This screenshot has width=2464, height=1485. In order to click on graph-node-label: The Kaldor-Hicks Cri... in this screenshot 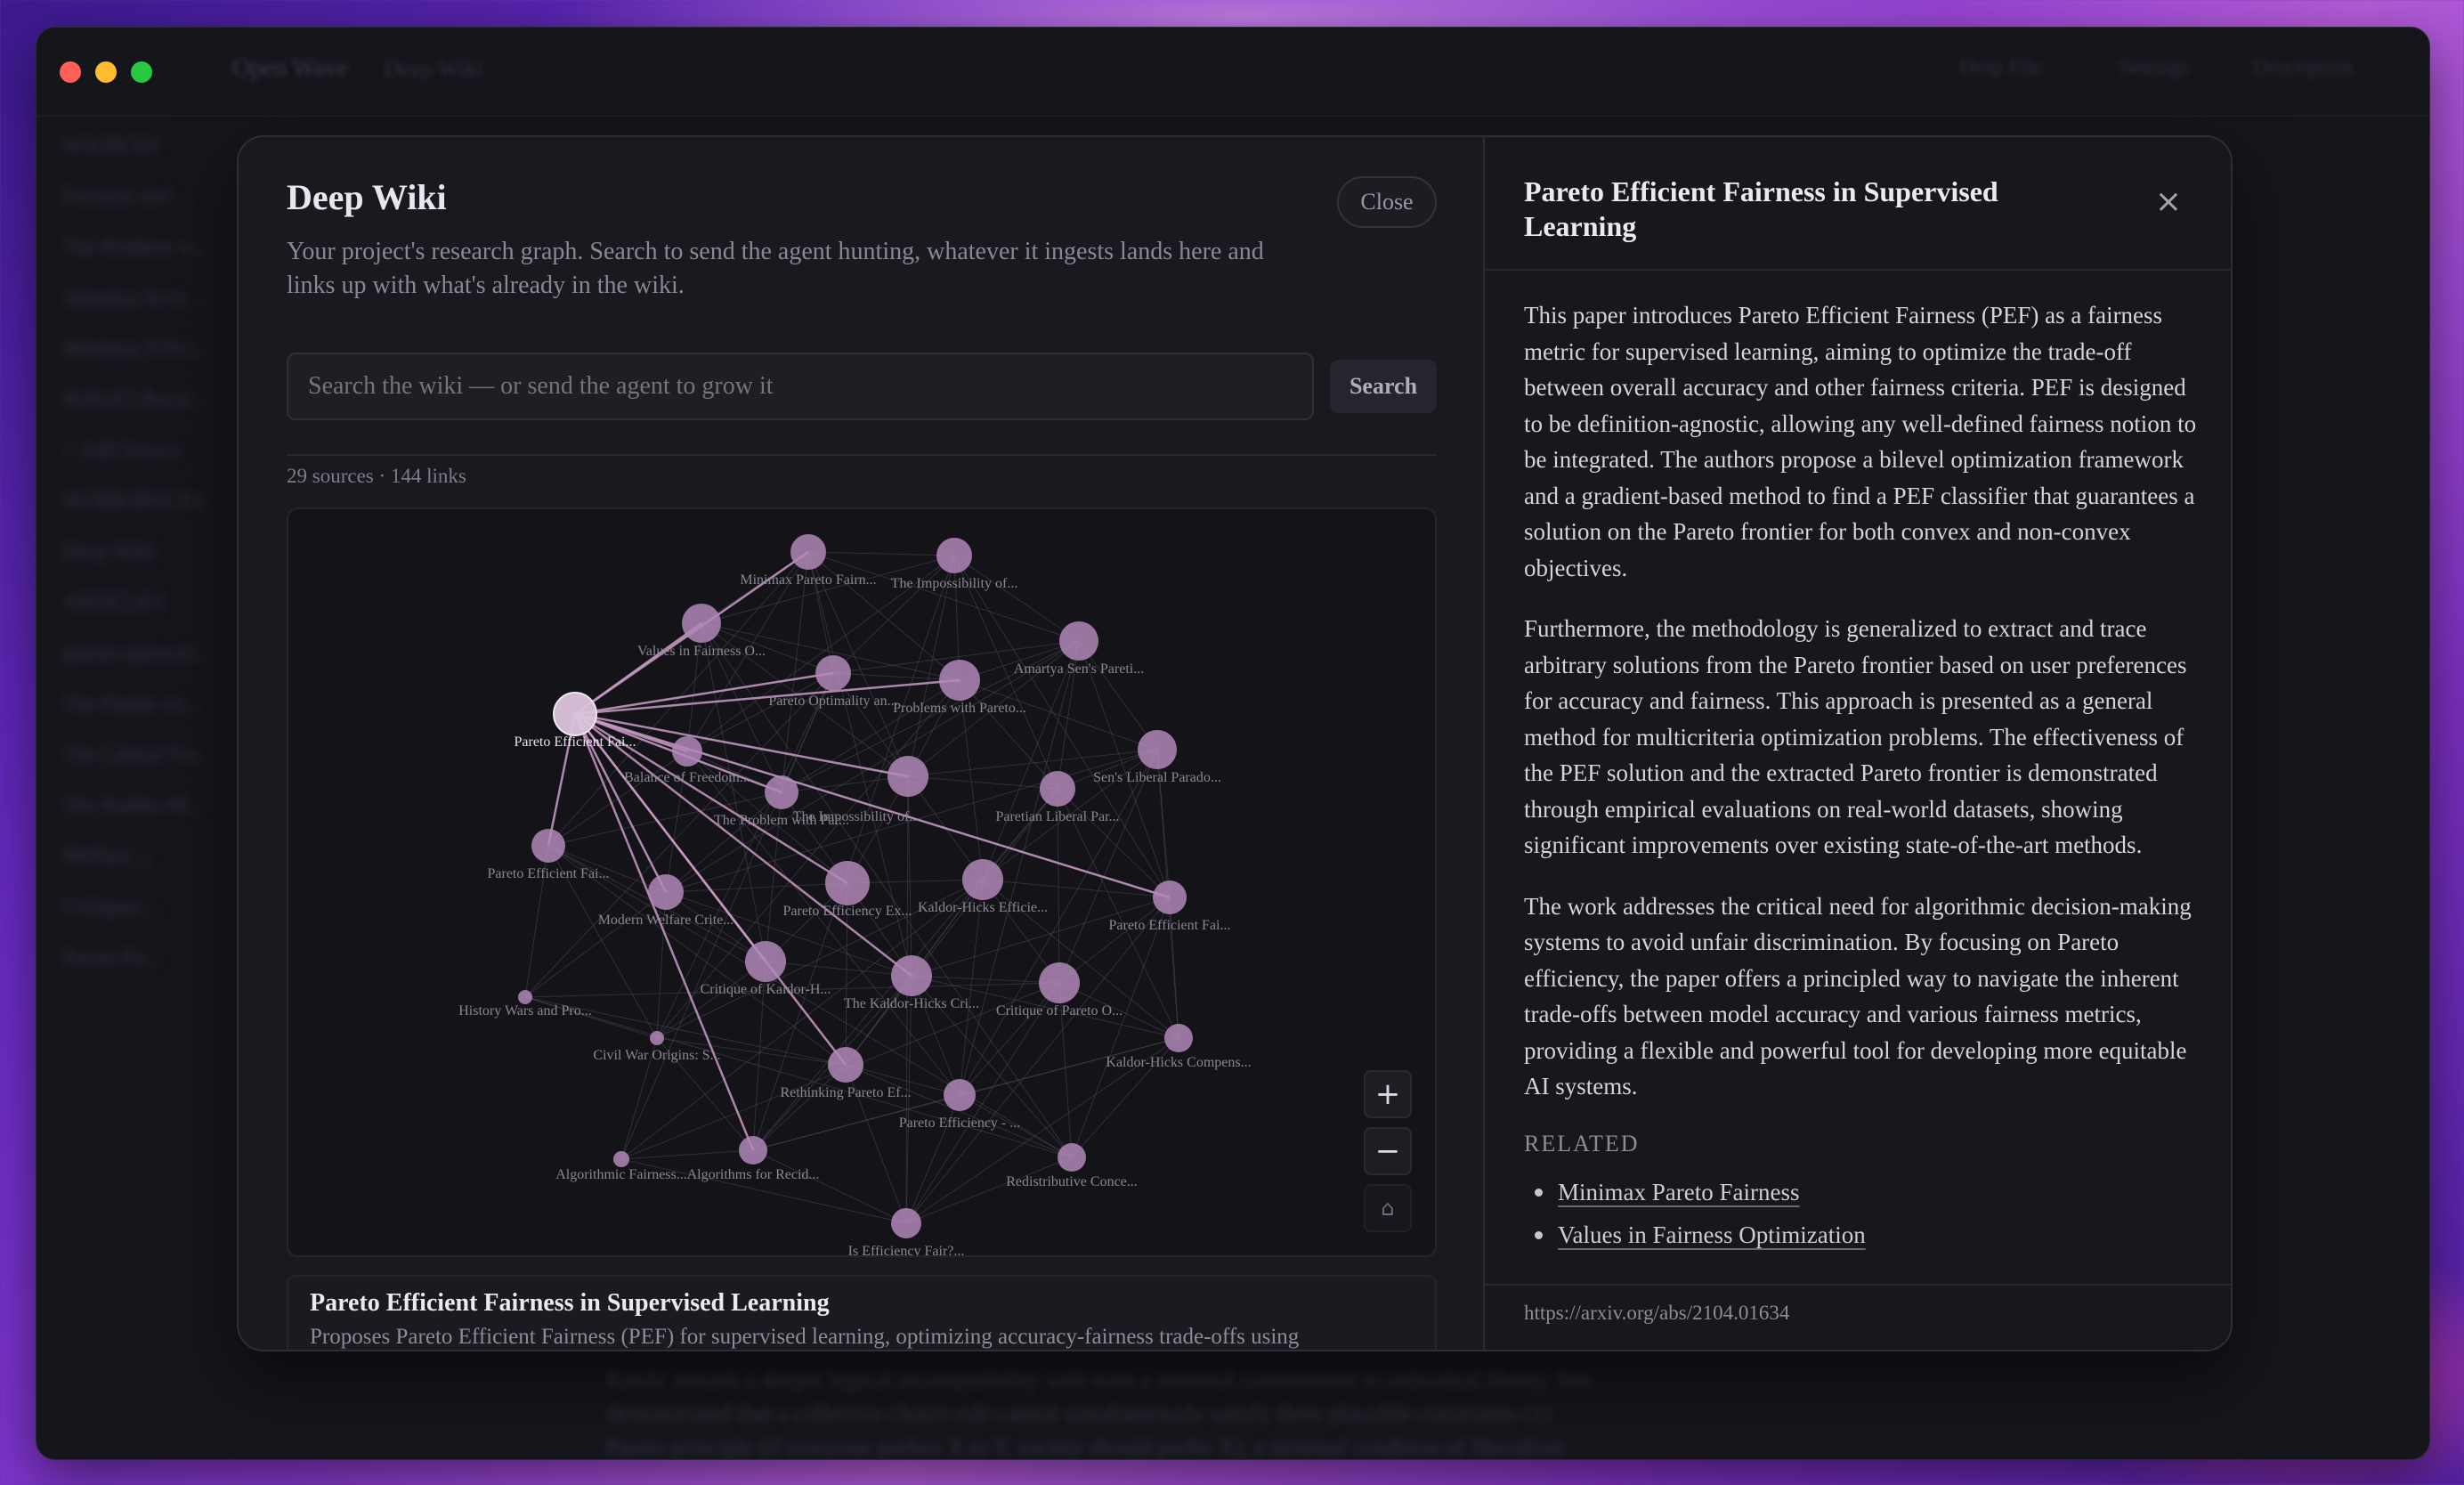, I will do `click(911, 1003)`.